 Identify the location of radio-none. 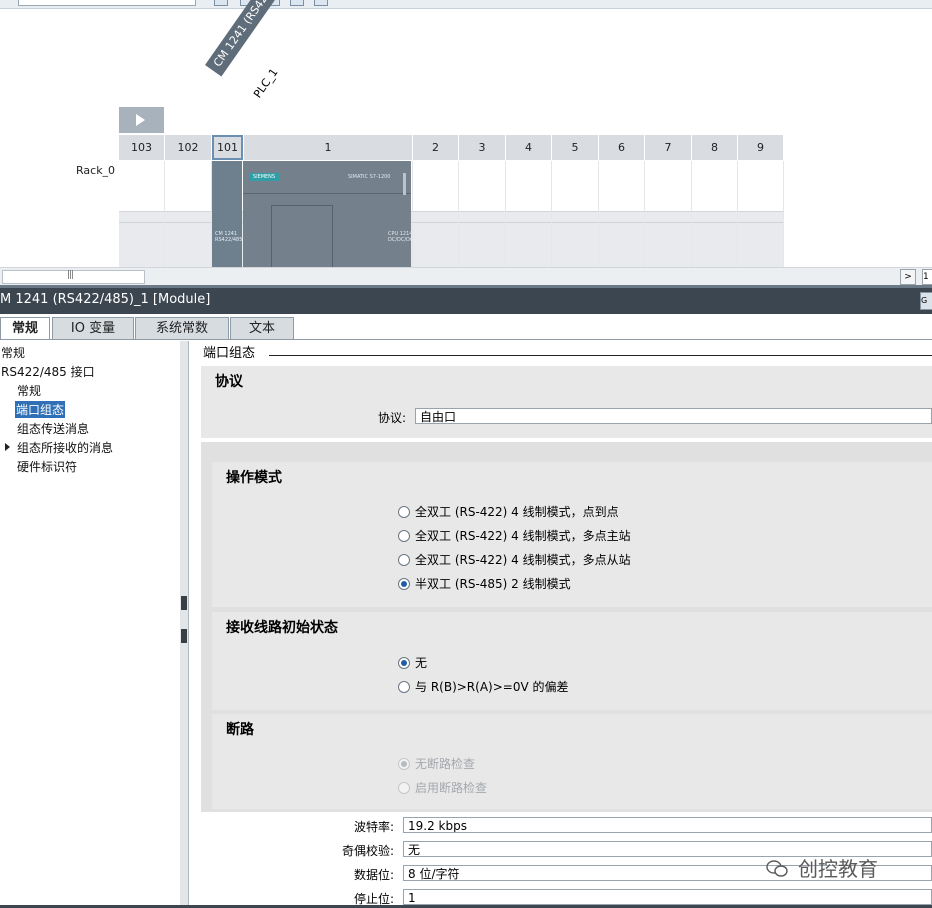
(404, 662).